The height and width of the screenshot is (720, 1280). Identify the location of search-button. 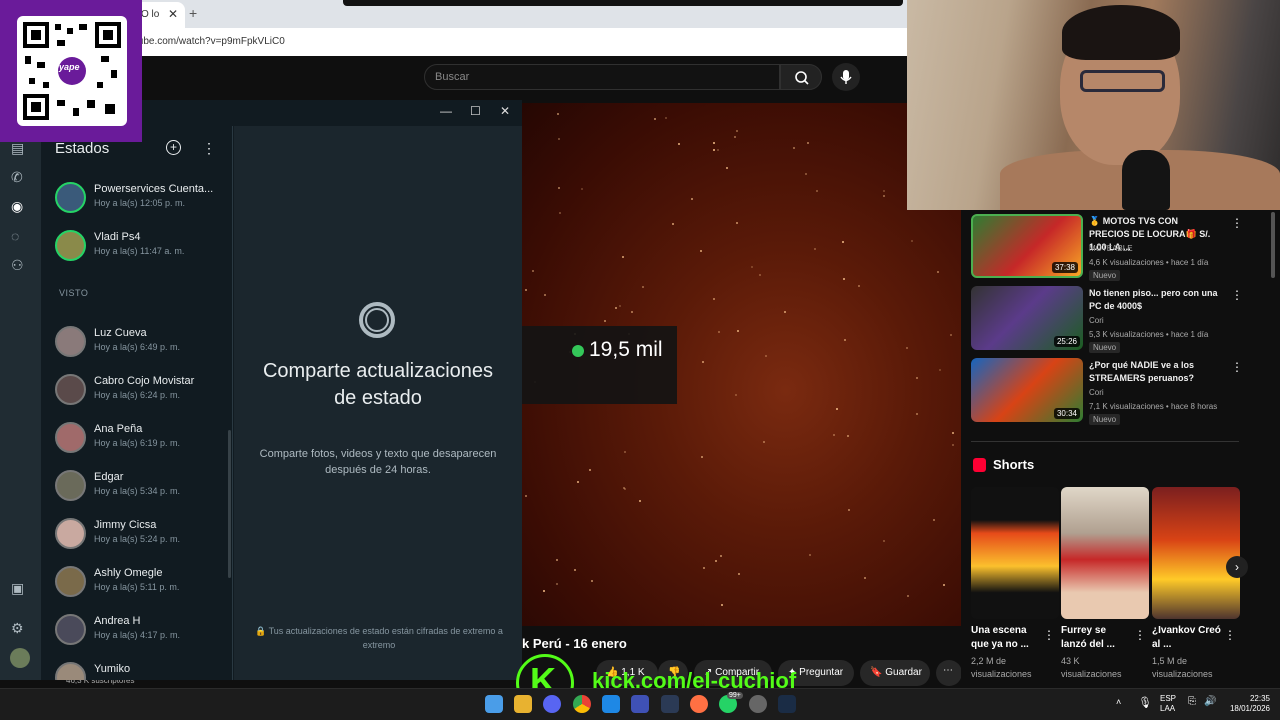
(801, 77).